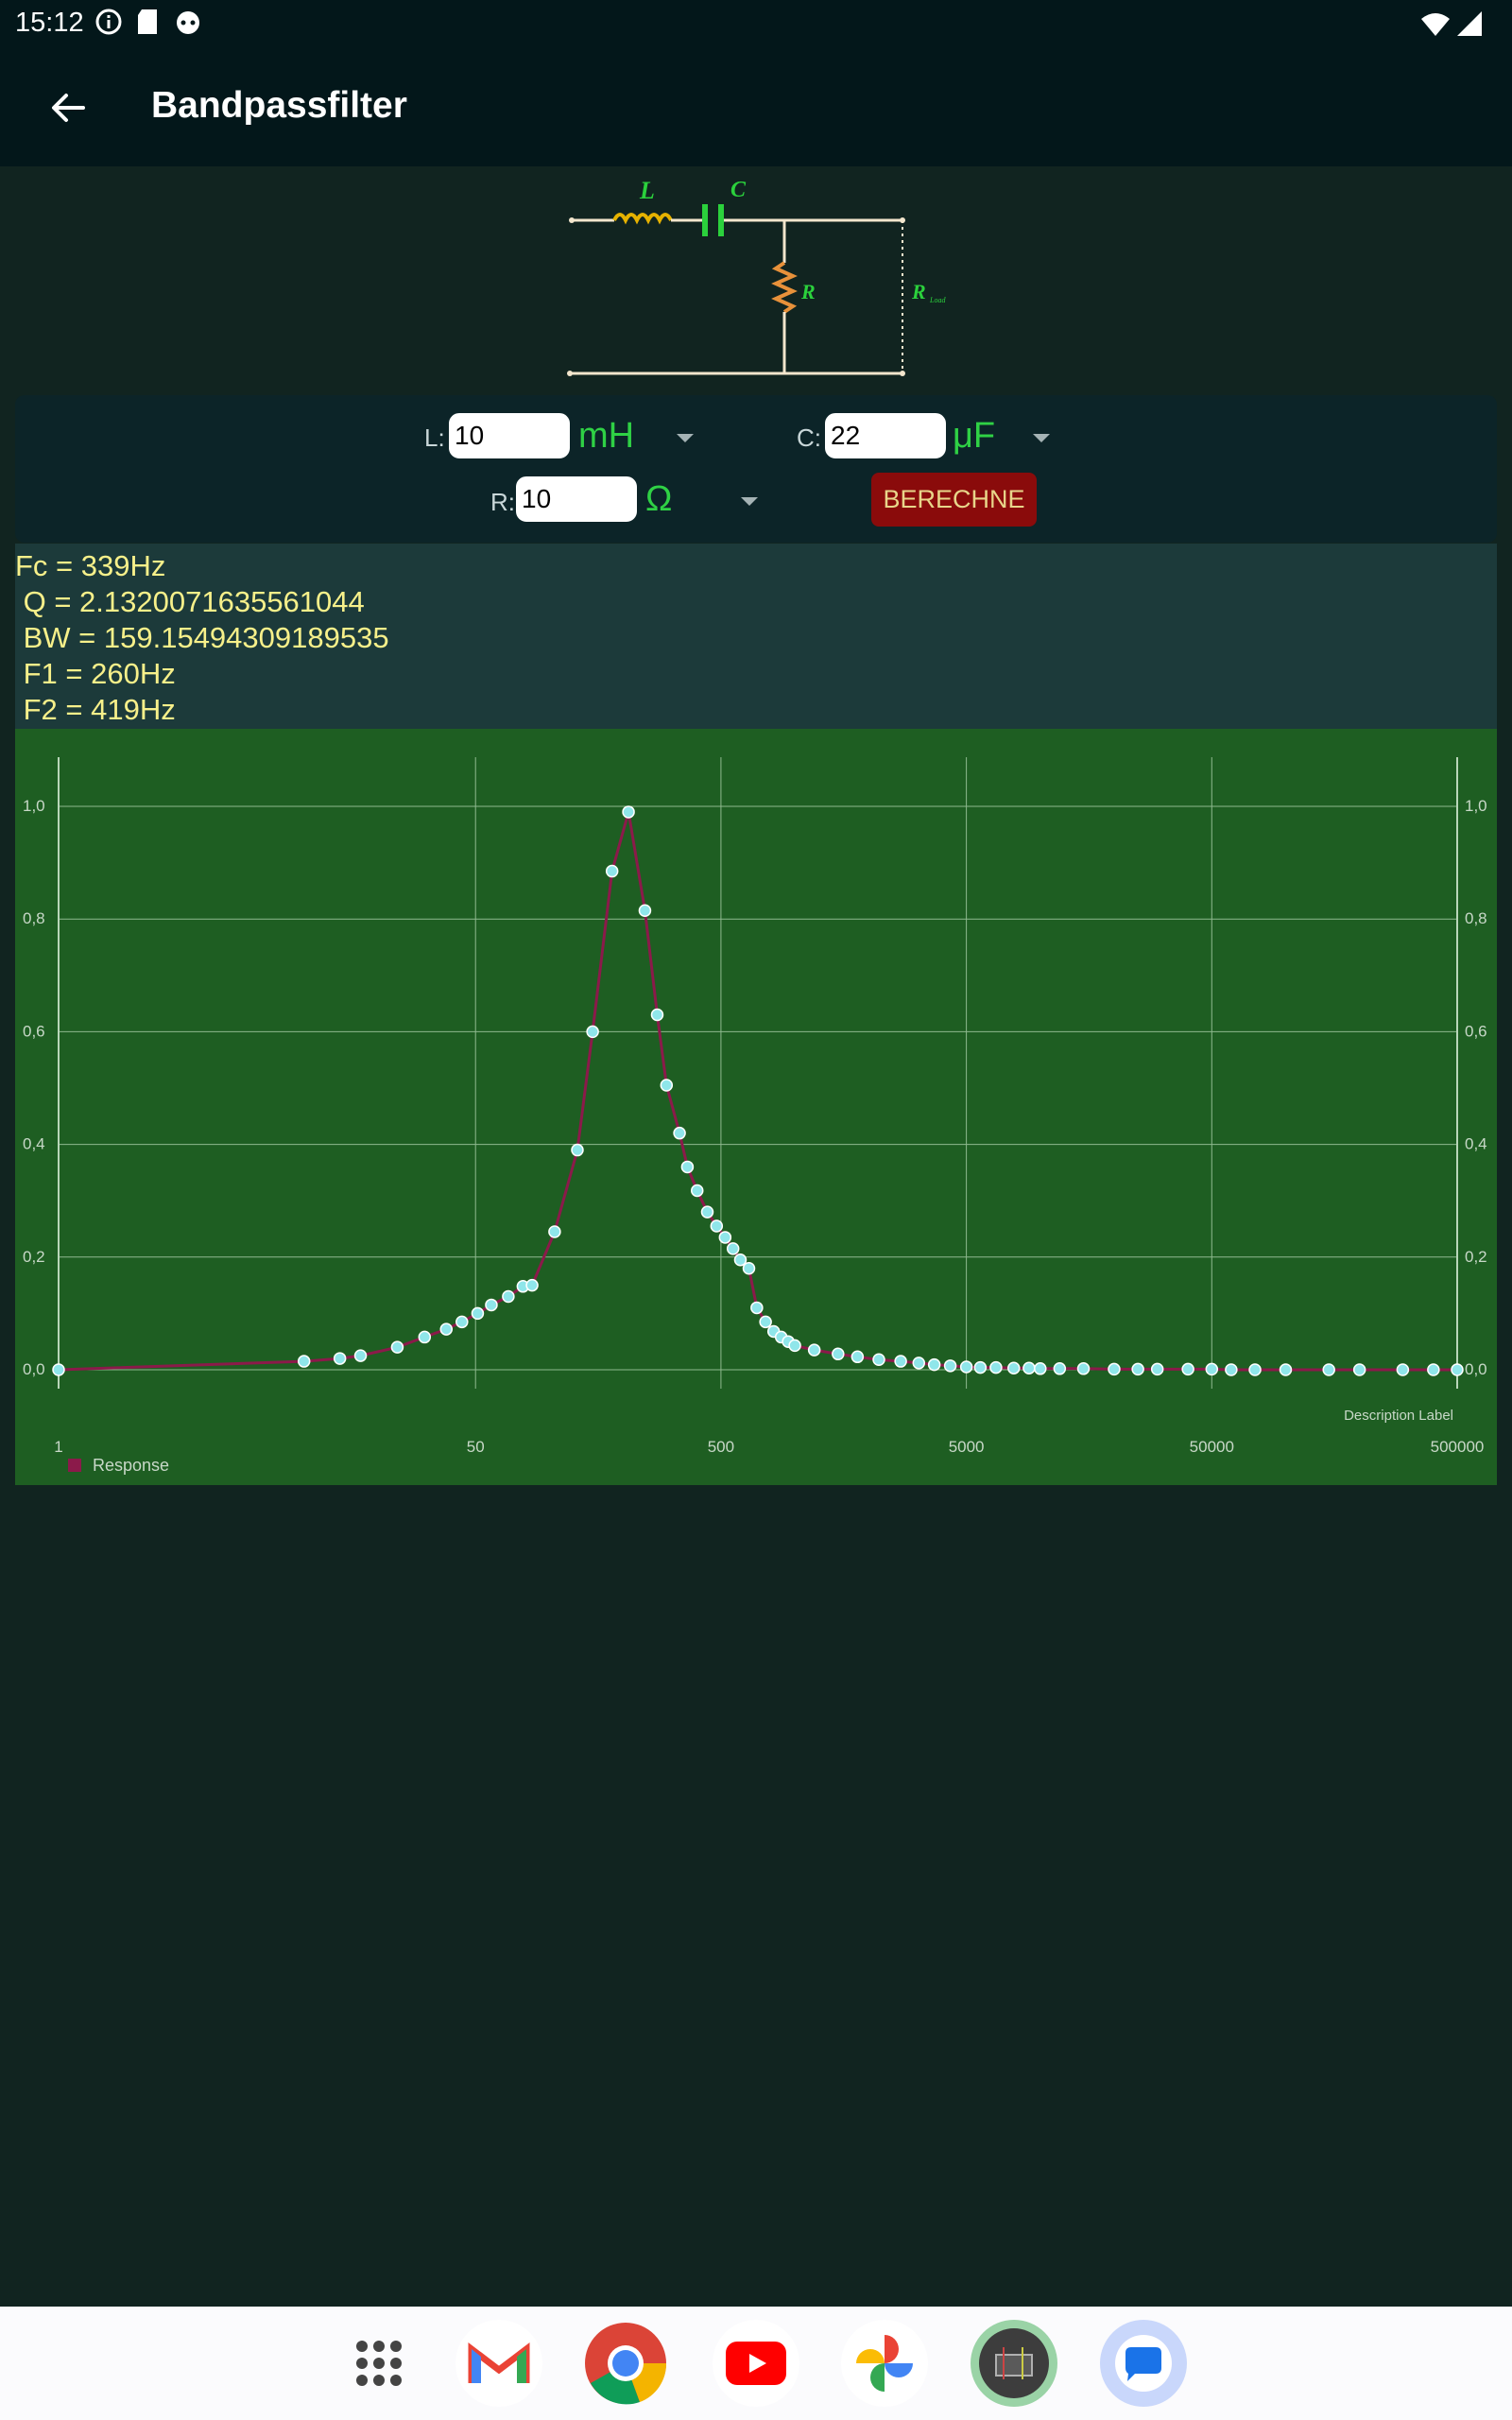 The width and height of the screenshot is (1512, 2420). Describe the element at coordinates (808, 291) in the screenshot. I see `label-resistor: R` at that location.